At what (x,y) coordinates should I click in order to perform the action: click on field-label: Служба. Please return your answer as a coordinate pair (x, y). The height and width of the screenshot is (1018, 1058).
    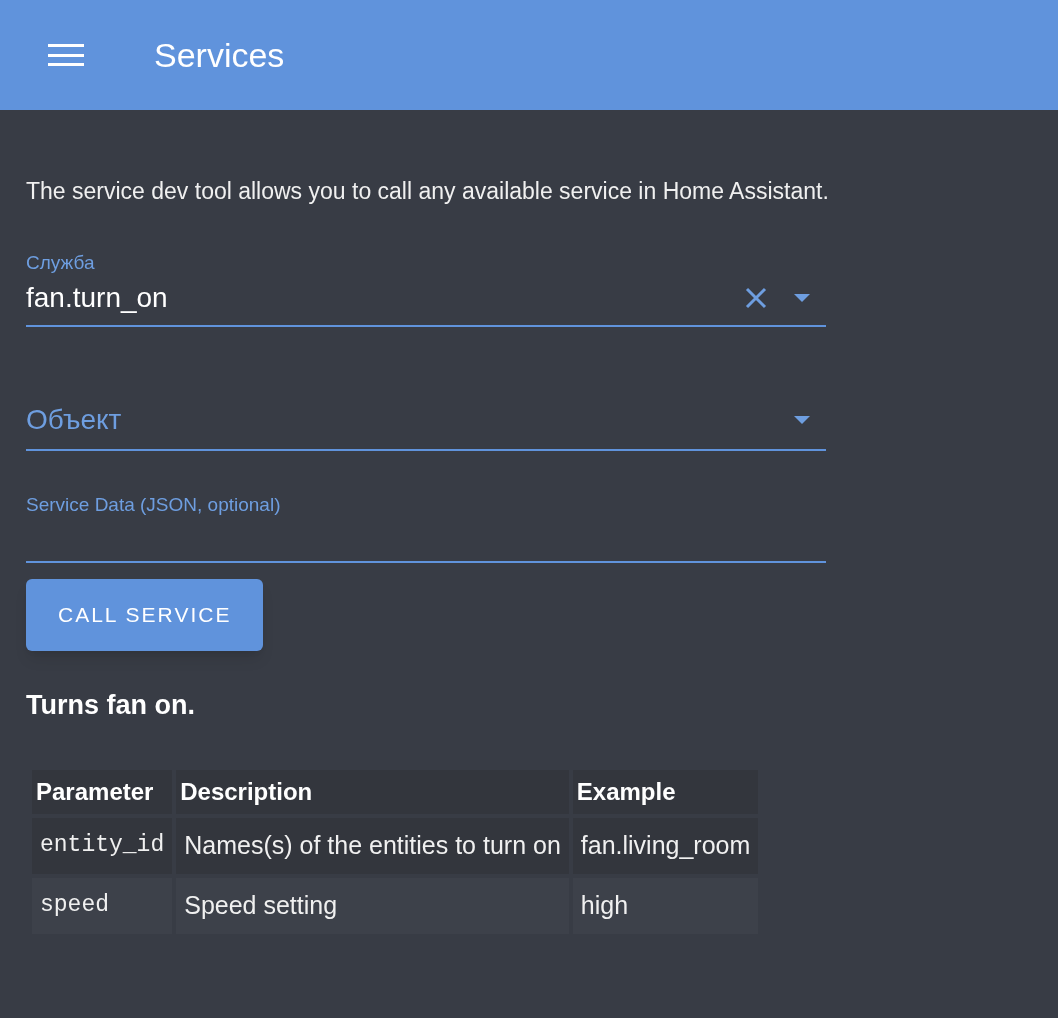
    Looking at the image, I should click on (61, 262).